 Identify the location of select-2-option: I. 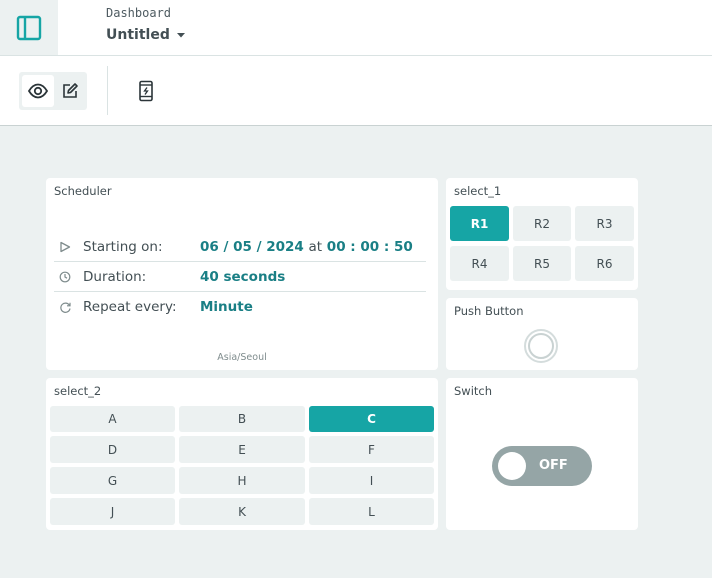
(371, 480).